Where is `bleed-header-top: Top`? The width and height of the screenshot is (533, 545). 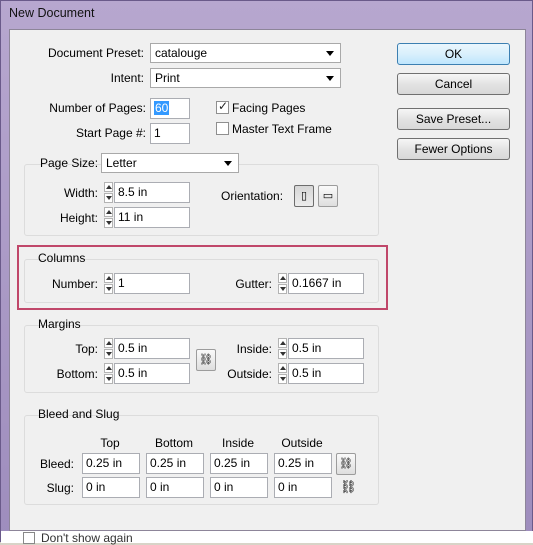
bleed-header-top: Top is located at coordinates (110, 443).